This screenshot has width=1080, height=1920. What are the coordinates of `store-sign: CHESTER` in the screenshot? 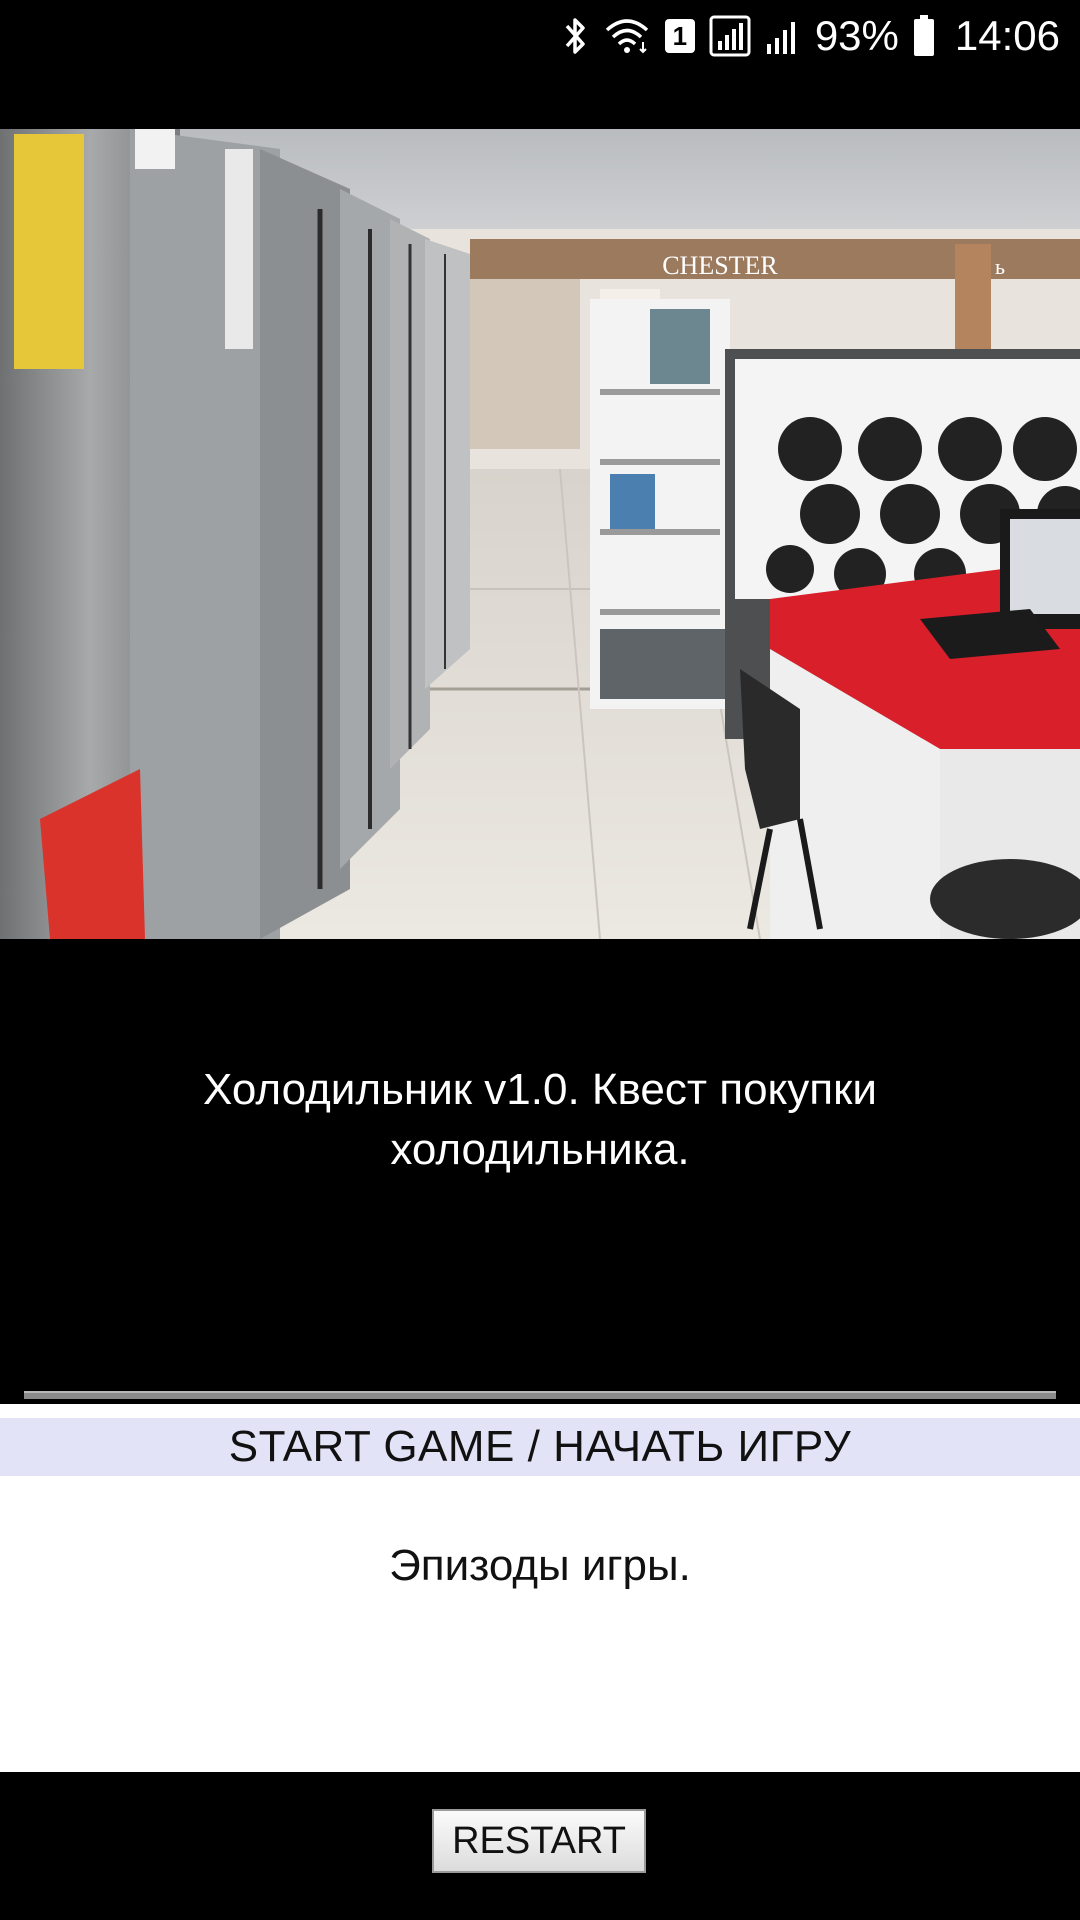 It's located at (720, 265).